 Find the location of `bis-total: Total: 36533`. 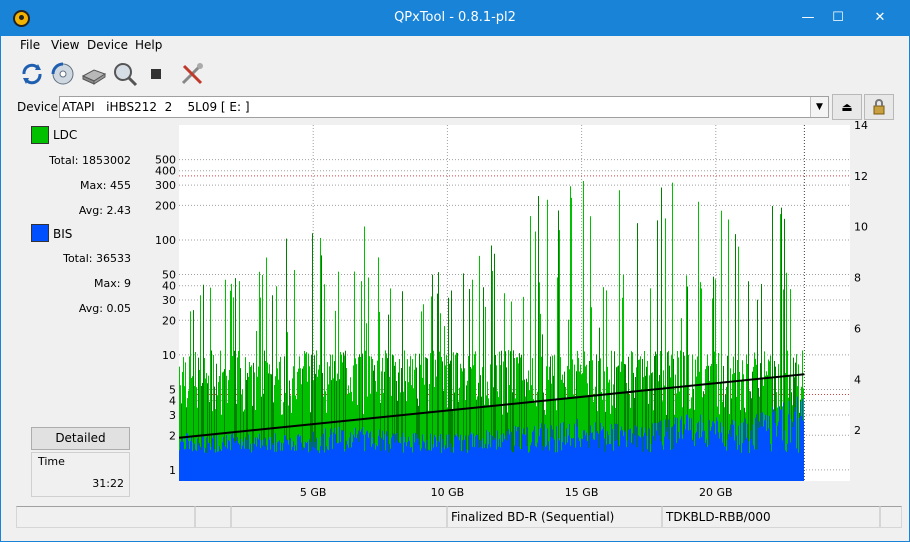

bis-total: Total: 36533 is located at coordinates (97, 258).